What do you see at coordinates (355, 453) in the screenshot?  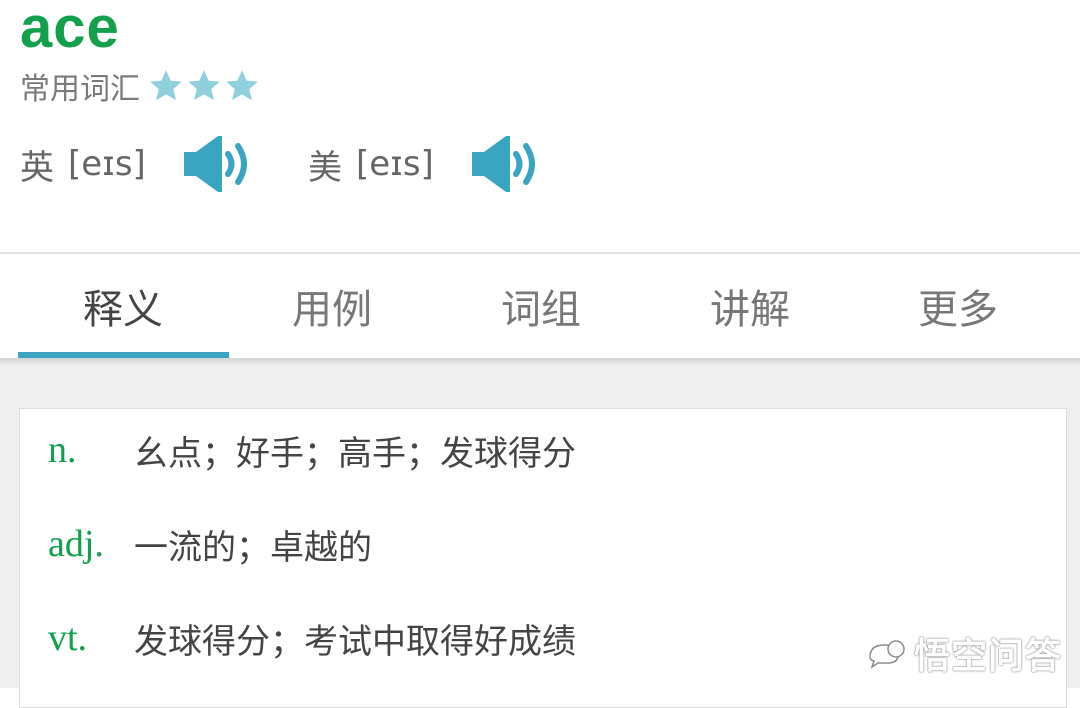 I see `definition-text: 幺点；好手；高手；发球得分` at bounding box center [355, 453].